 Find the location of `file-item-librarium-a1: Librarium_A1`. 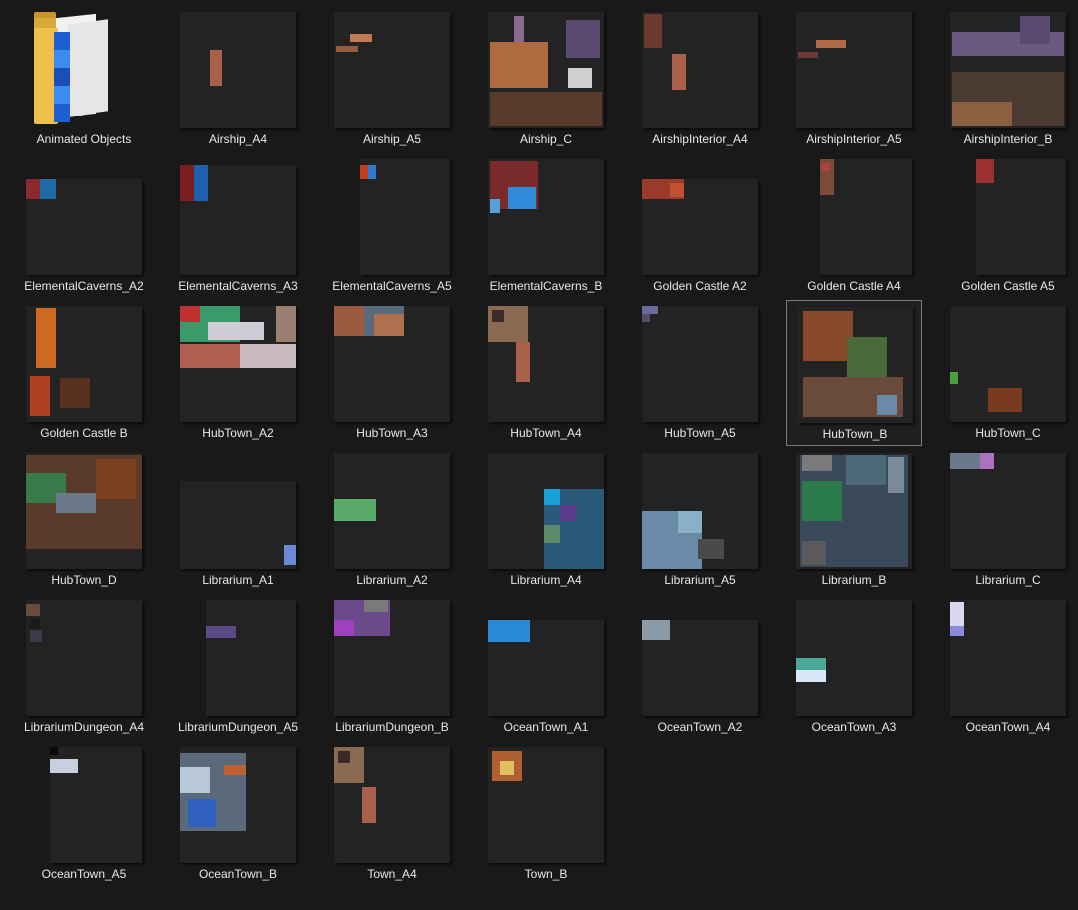

file-item-librarium-a1: Librarium_A1 is located at coordinates (238, 520).